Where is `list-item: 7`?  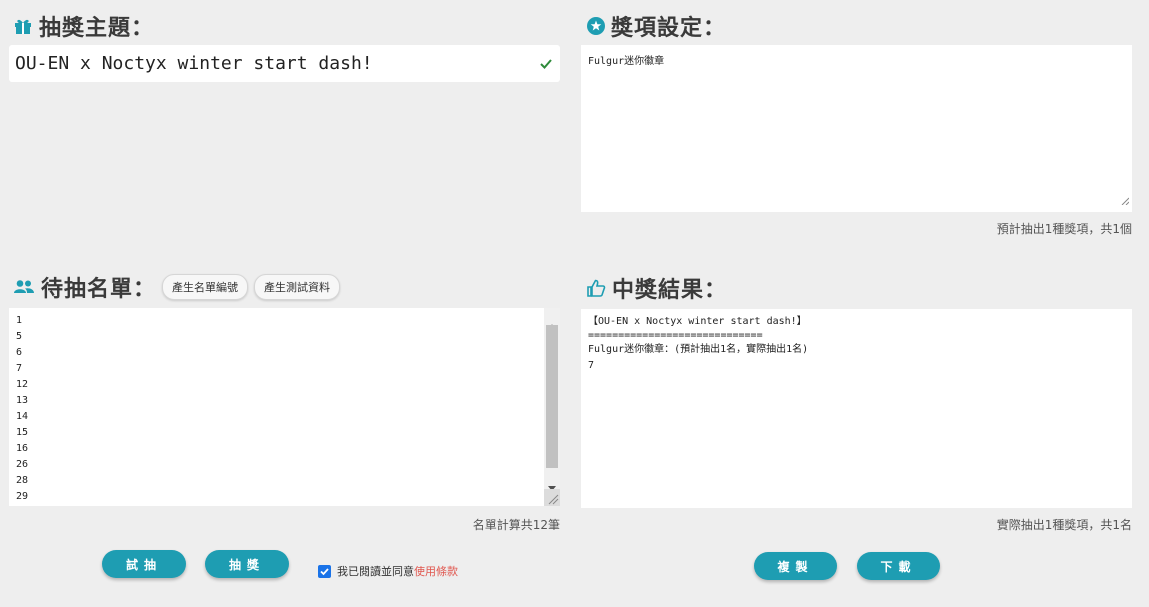
list-item: 7 is located at coordinates (19, 368).